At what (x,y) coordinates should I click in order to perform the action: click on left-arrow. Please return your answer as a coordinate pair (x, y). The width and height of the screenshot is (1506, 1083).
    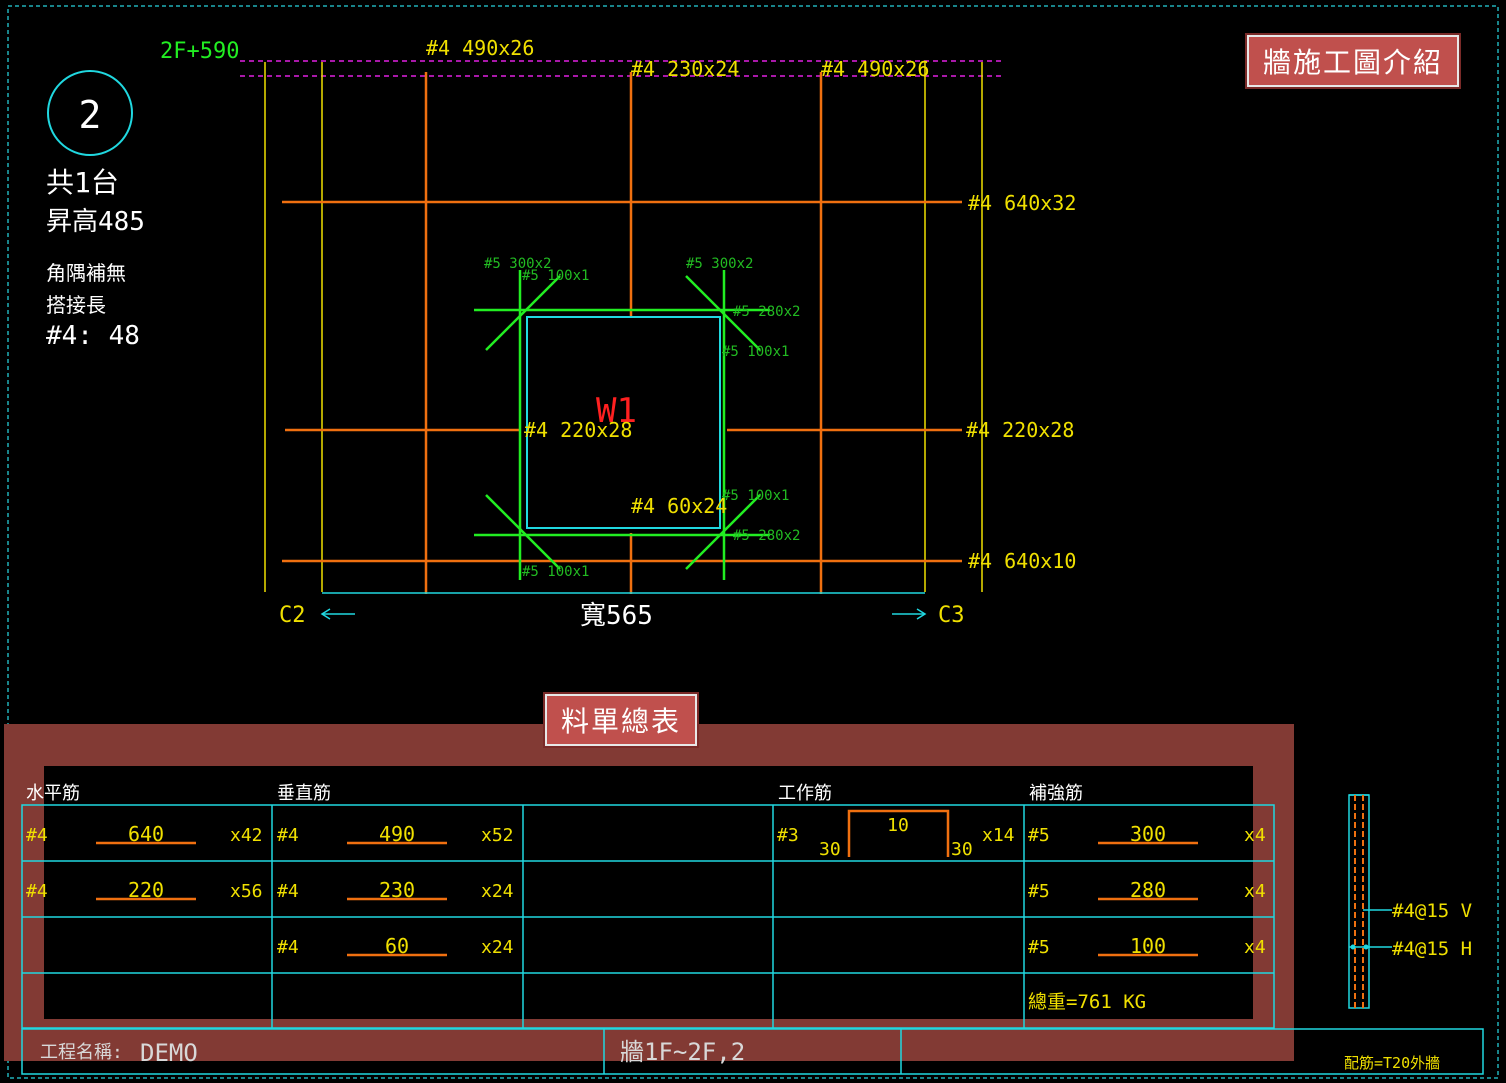
    Looking at the image, I should click on (337, 614).